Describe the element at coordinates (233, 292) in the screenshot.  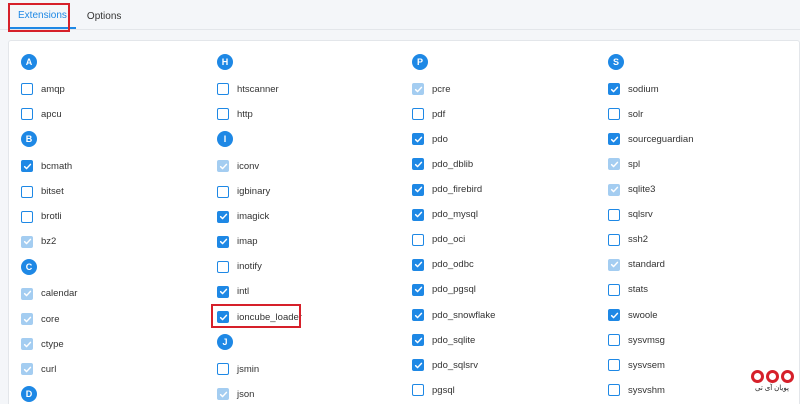
I see `extension-item-intl: intl` at that location.